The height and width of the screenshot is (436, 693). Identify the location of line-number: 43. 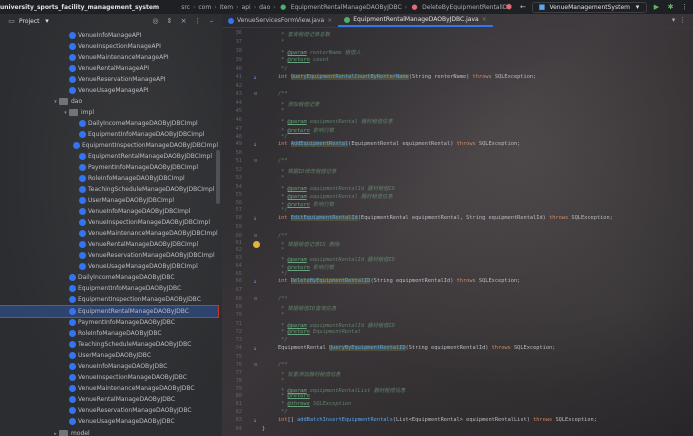
(238, 94).